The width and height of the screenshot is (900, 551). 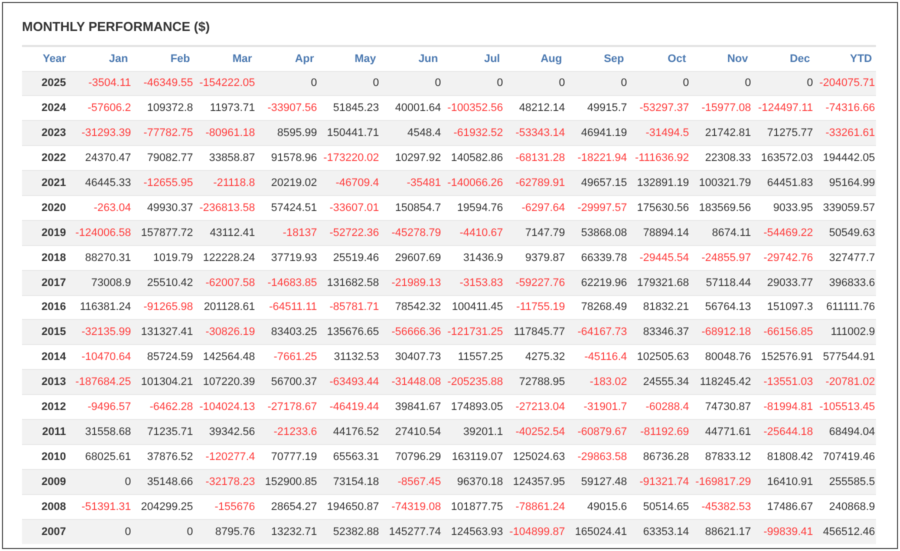 I want to click on value-cell: -31293.39, so click(x=101, y=133).